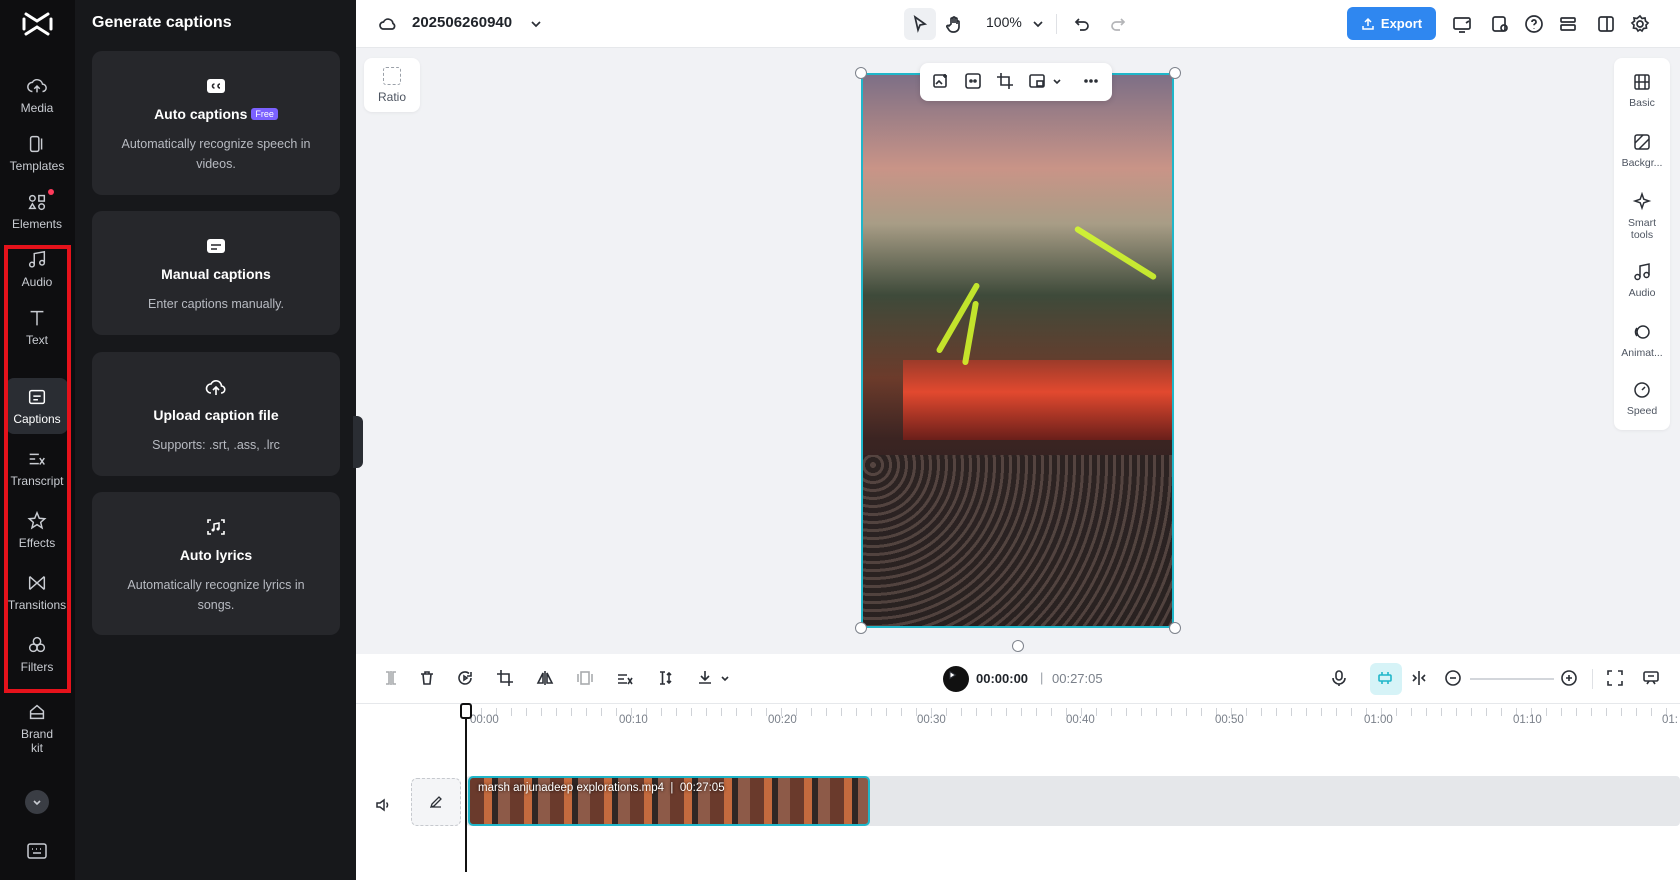 The width and height of the screenshot is (1680, 880). I want to click on card-description: Supports: .srt, .ass, .lrc, so click(216, 445).